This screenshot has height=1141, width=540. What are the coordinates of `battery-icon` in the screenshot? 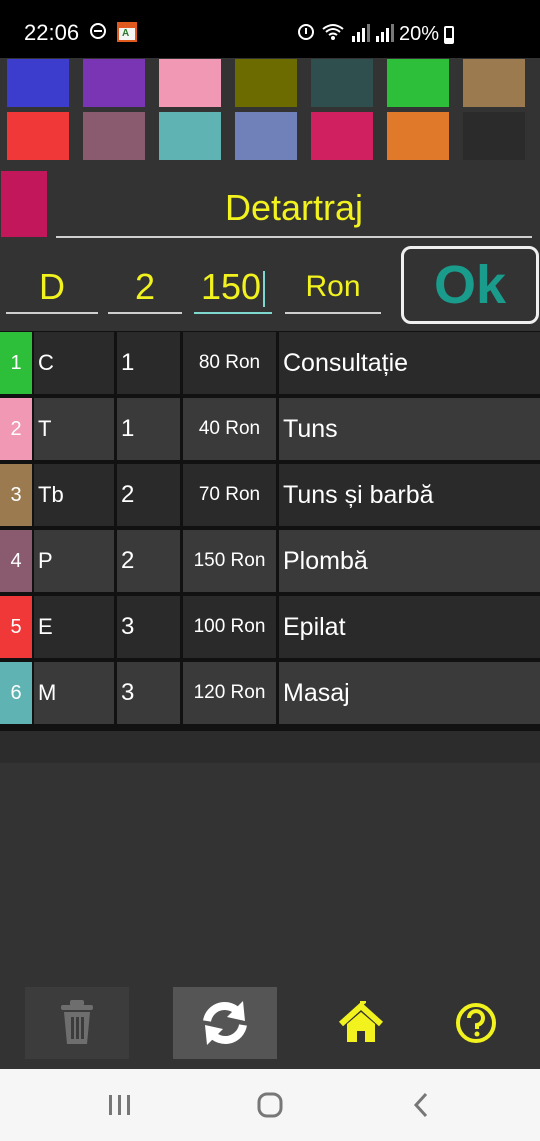 It's located at (449, 35).